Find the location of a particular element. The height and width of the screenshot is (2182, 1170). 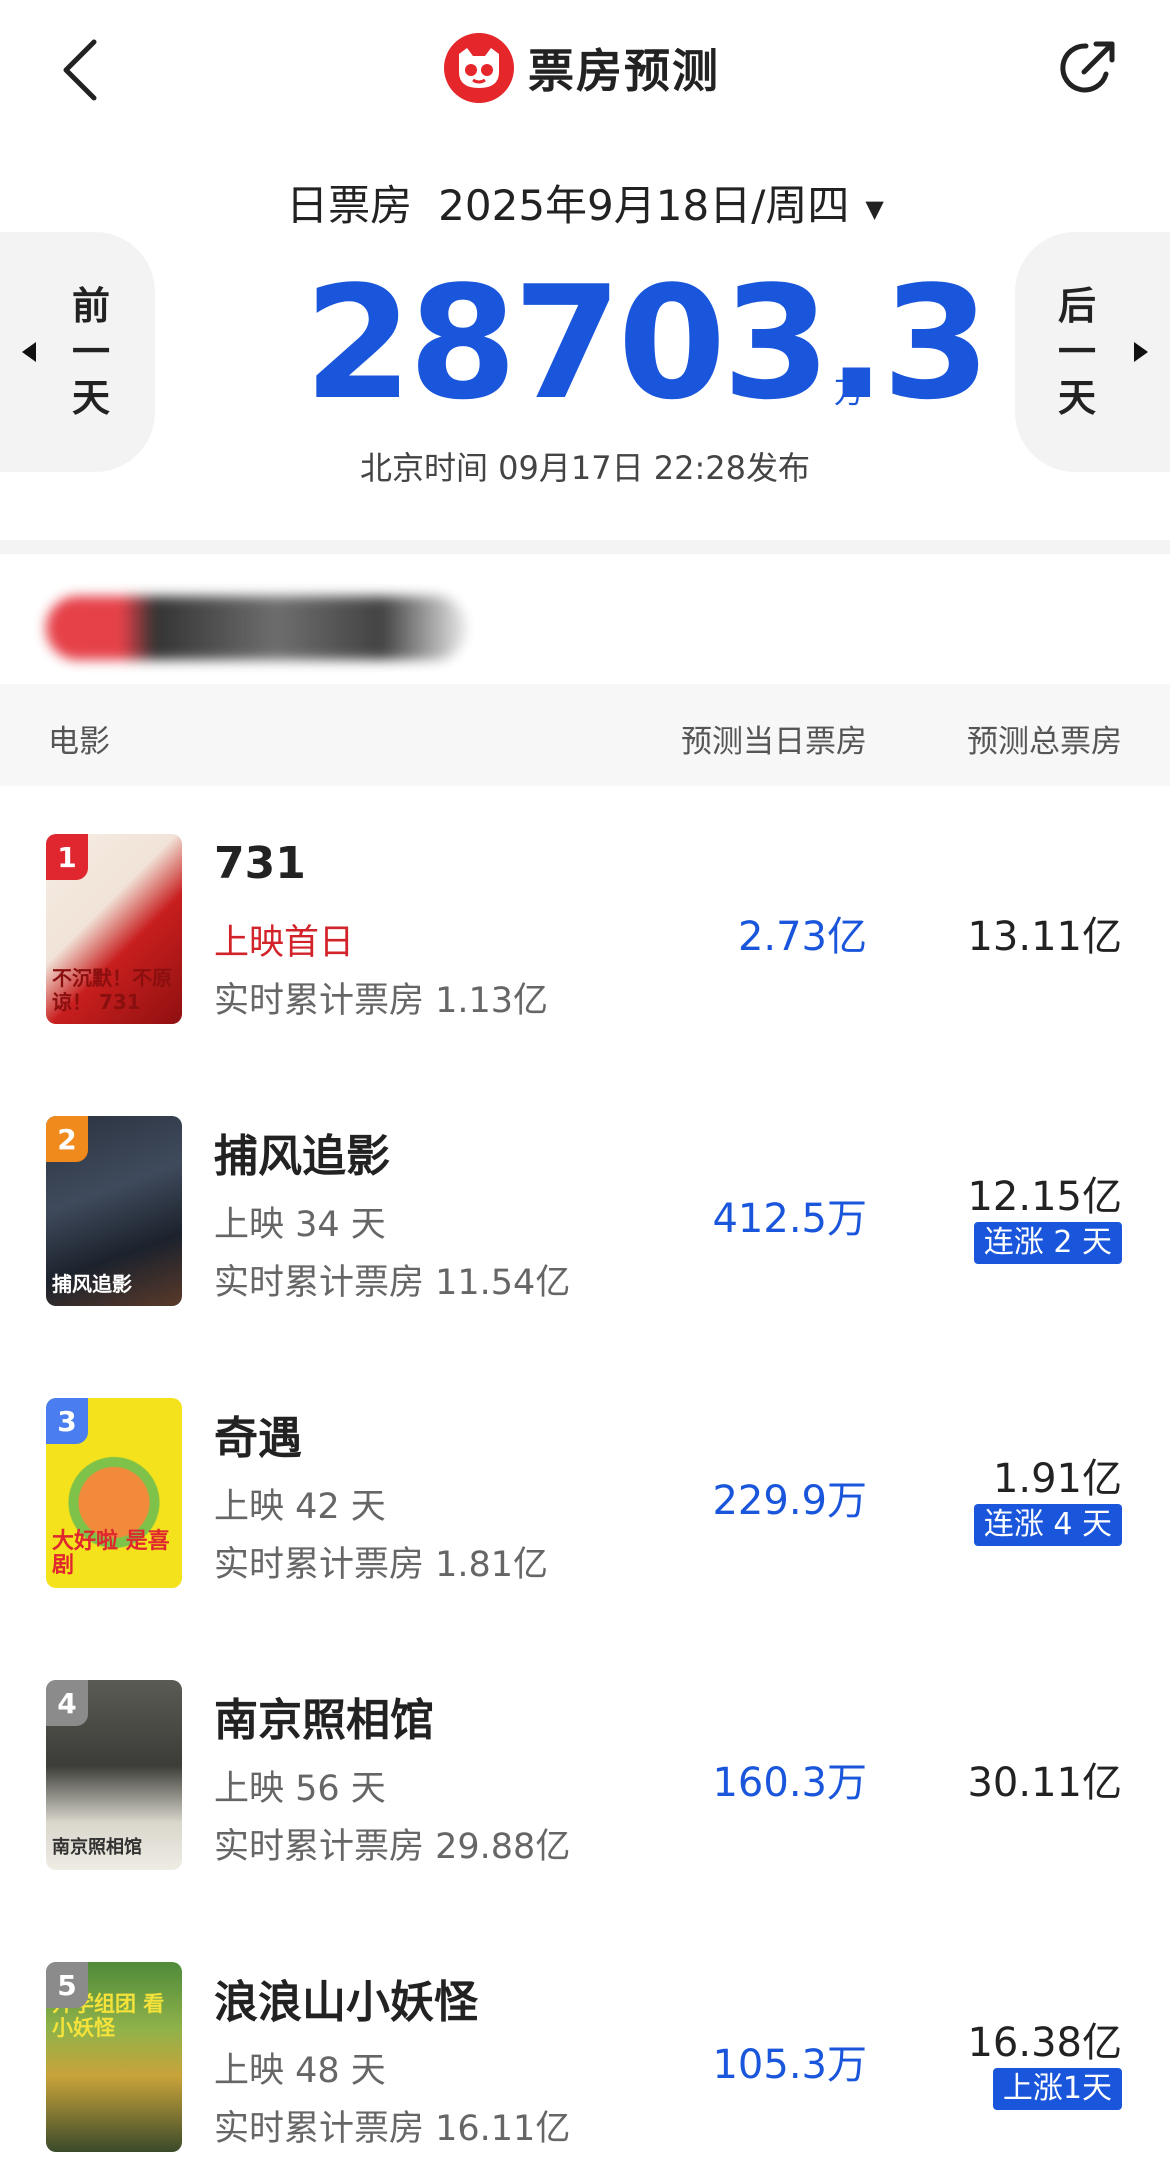

date-value: 2025年9月18日/周四 is located at coordinates (644, 205).